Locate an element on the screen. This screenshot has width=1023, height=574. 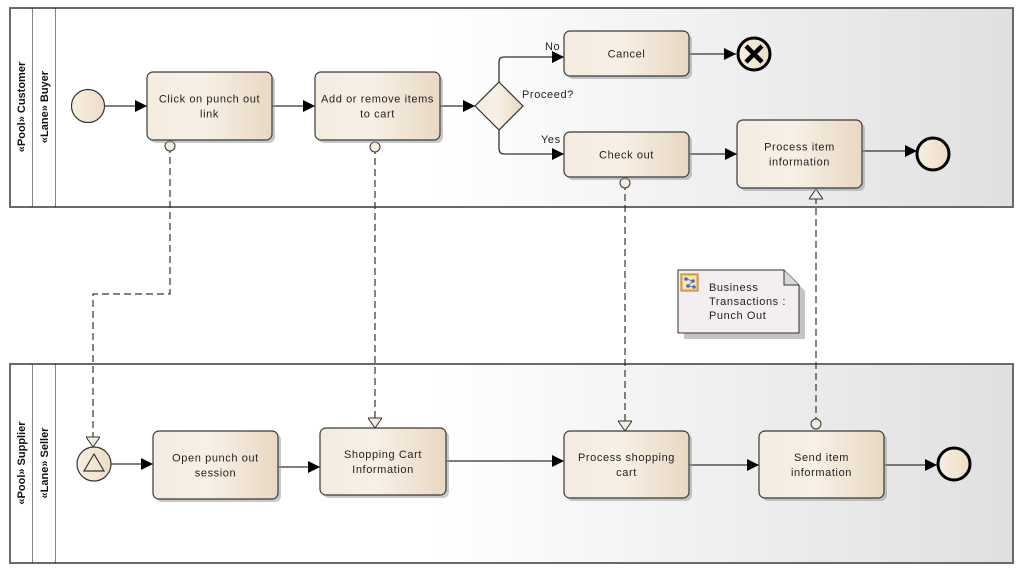
task-label-line: session is located at coordinates (216, 474).